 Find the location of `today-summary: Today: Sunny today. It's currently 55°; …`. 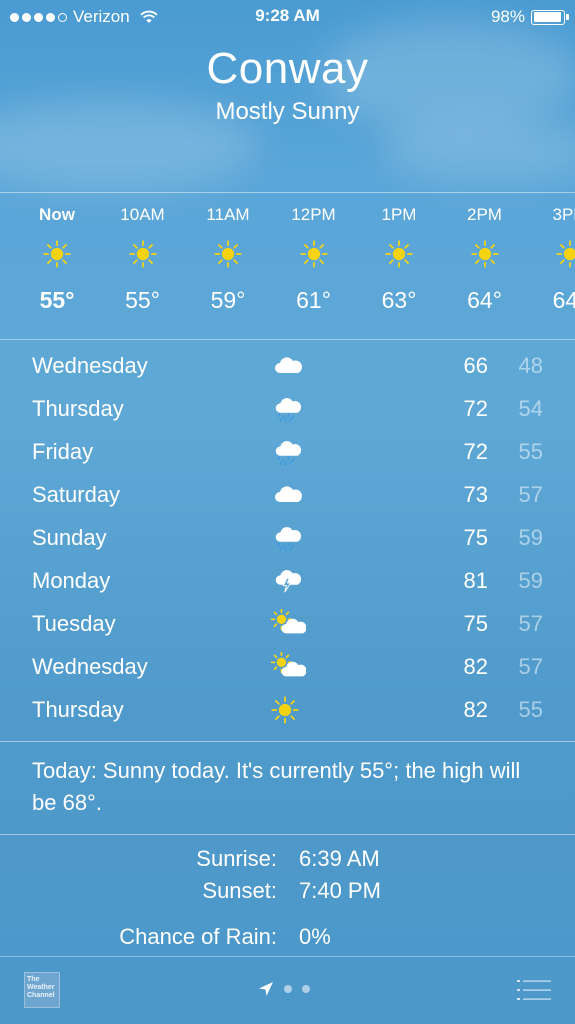

today-summary: Today: Sunny today. It's currently 55°; … is located at coordinates (276, 786).